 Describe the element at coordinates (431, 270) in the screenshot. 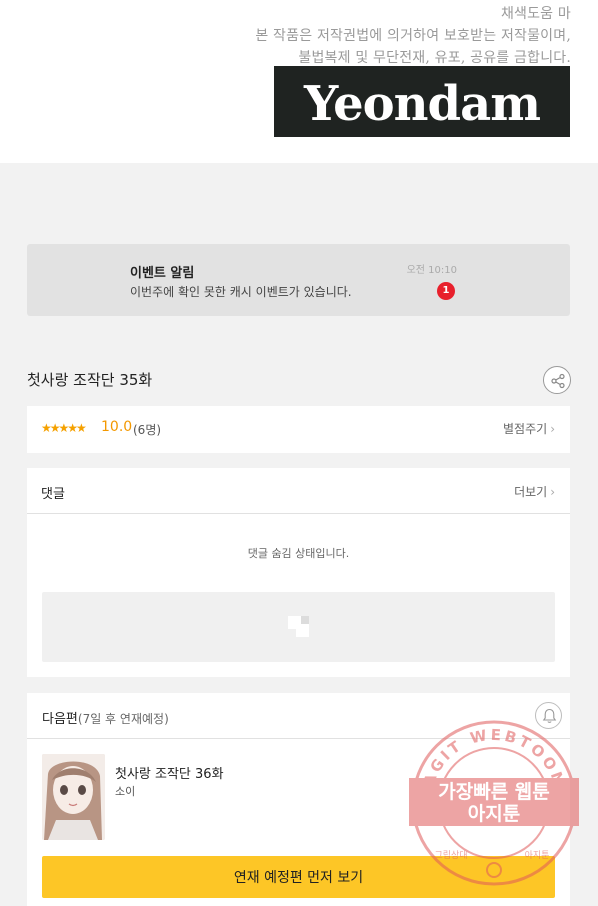

I see `event-time: 오전 10:10` at that location.